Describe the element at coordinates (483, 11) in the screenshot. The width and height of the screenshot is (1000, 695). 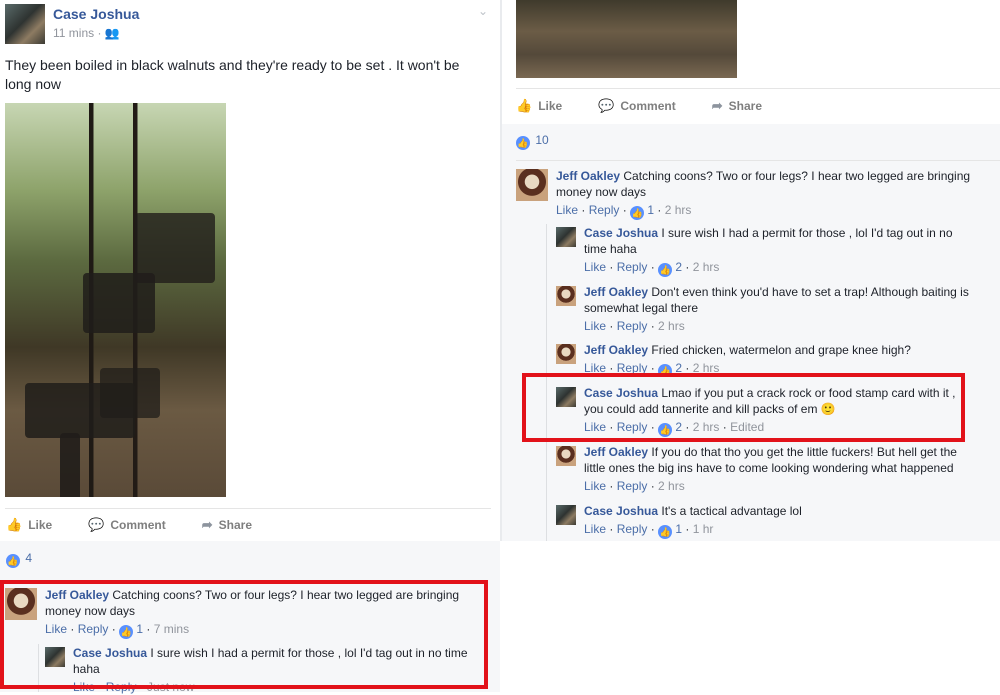
I see `chevron-down-icon: ⌄` at that location.